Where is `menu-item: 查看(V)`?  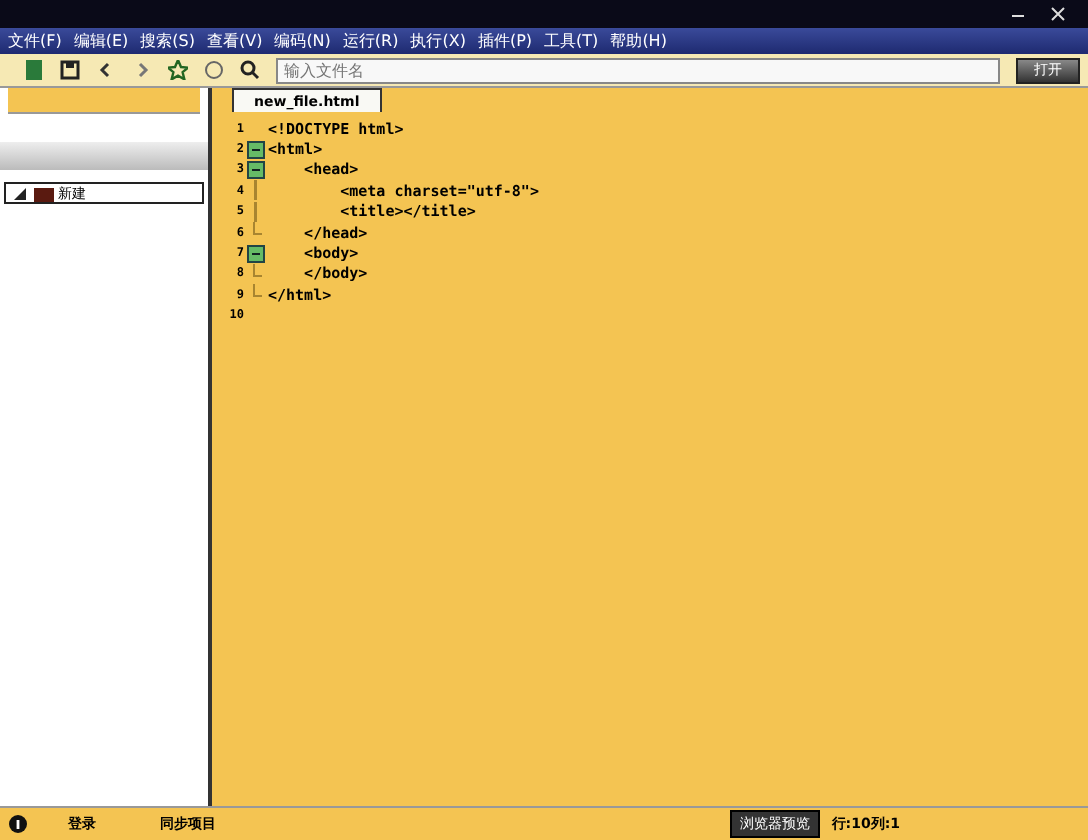
menu-item: 查看(V) is located at coordinates (234, 41).